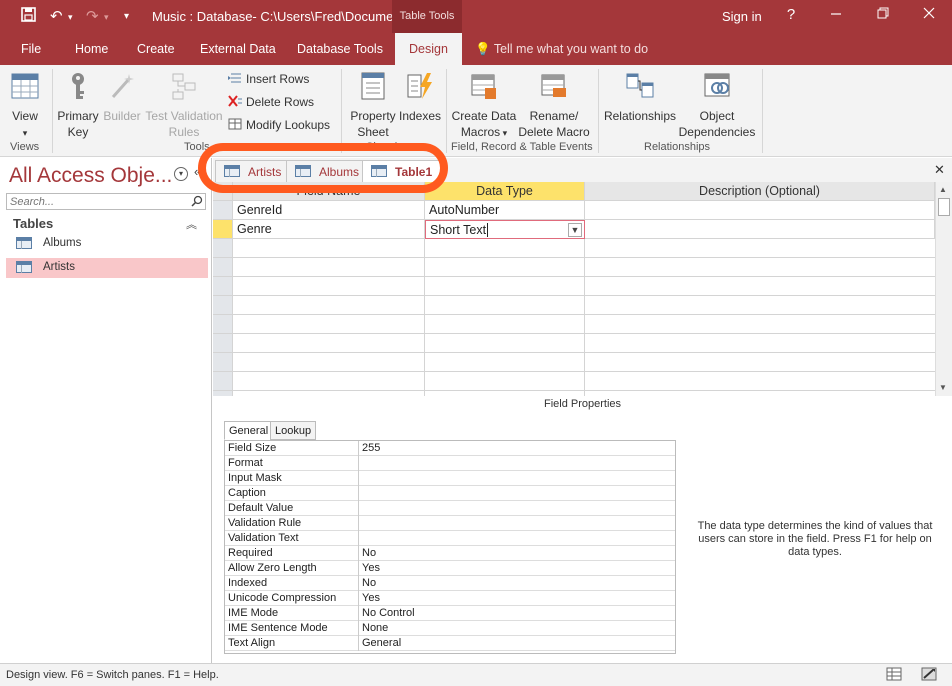 This screenshot has width=952, height=686. Describe the element at coordinates (575, 230) in the screenshot. I see `chevron-down-icon: ▼` at that location.